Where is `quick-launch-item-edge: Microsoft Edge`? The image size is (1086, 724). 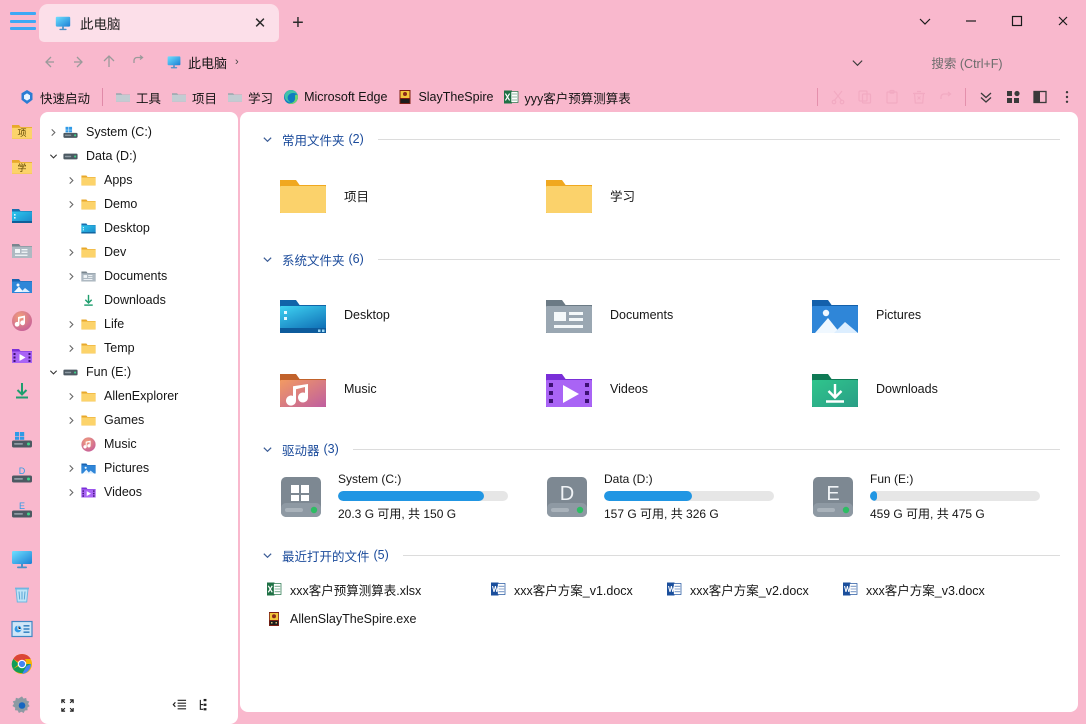 quick-launch-item-edge: Microsoft Edge is located at coordinates (335, 97).